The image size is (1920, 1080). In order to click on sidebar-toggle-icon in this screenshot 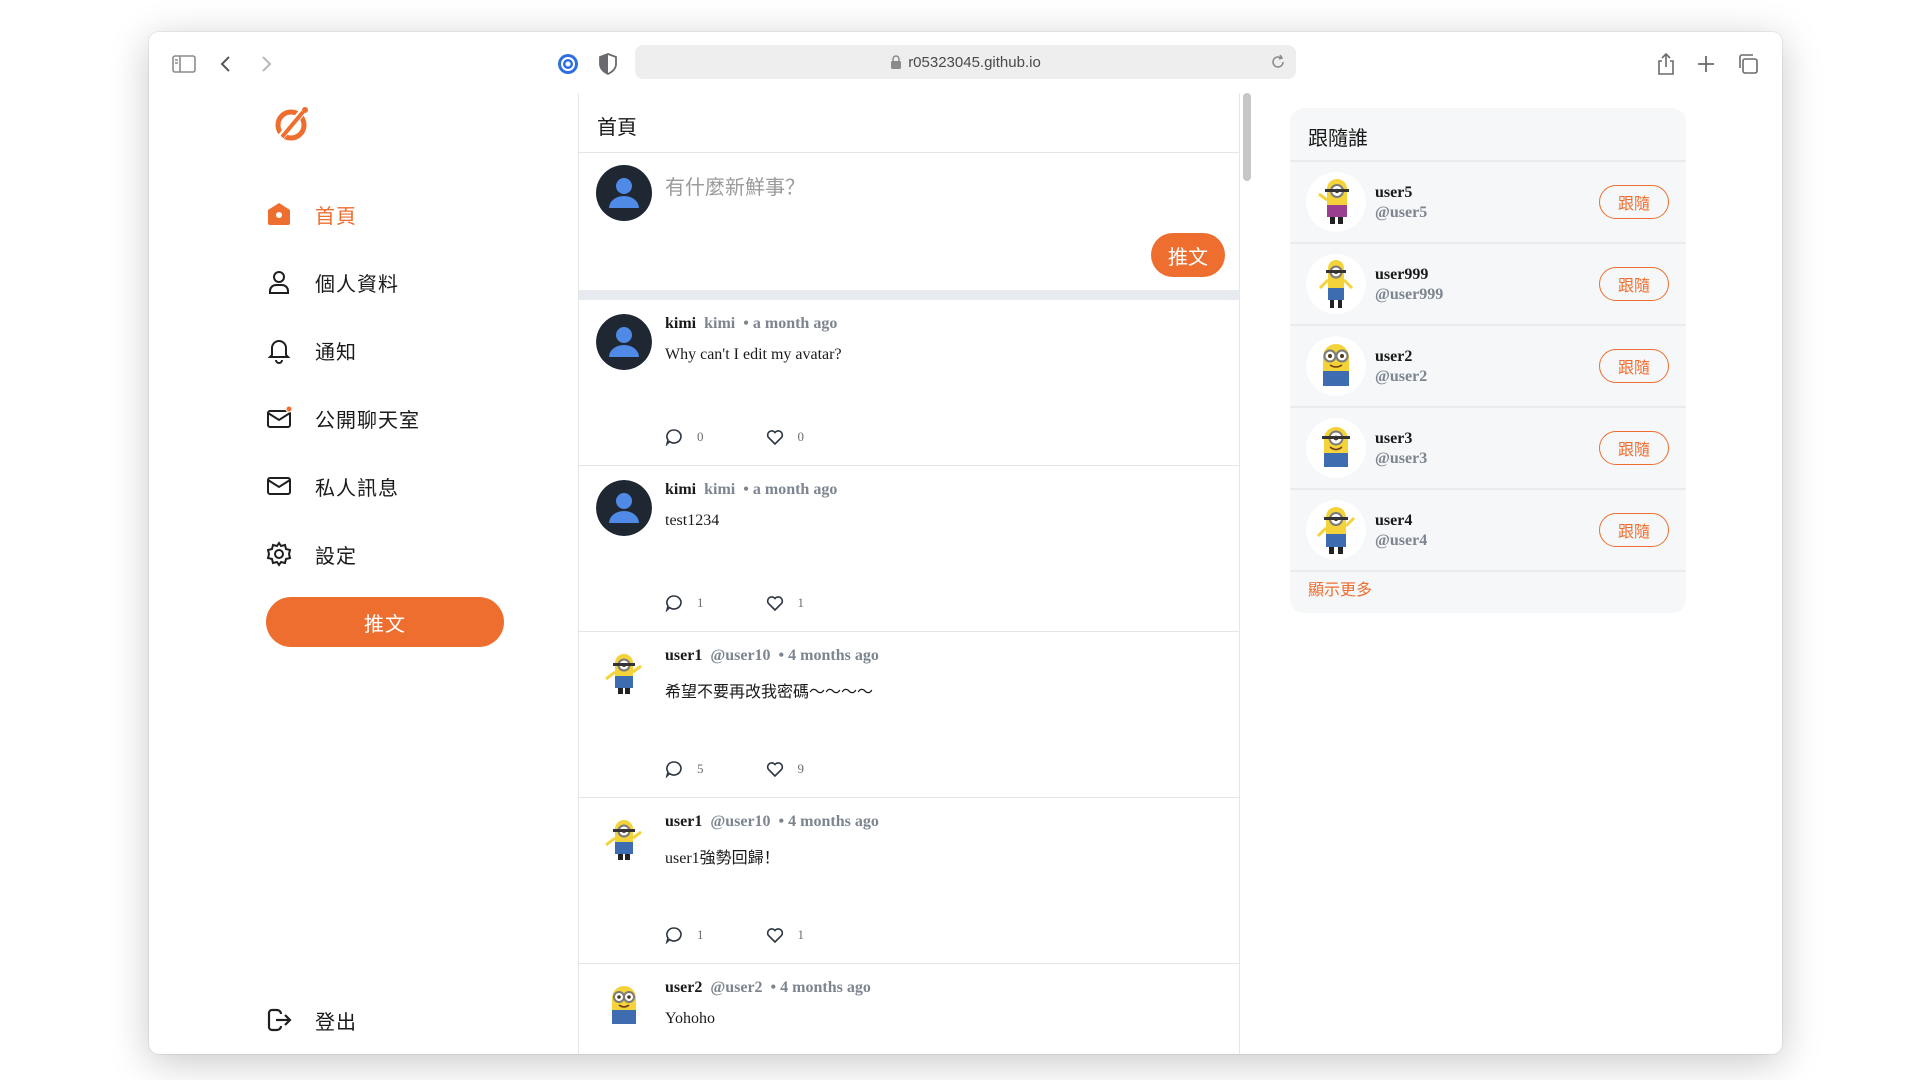, I will do `click(184, 64)`.